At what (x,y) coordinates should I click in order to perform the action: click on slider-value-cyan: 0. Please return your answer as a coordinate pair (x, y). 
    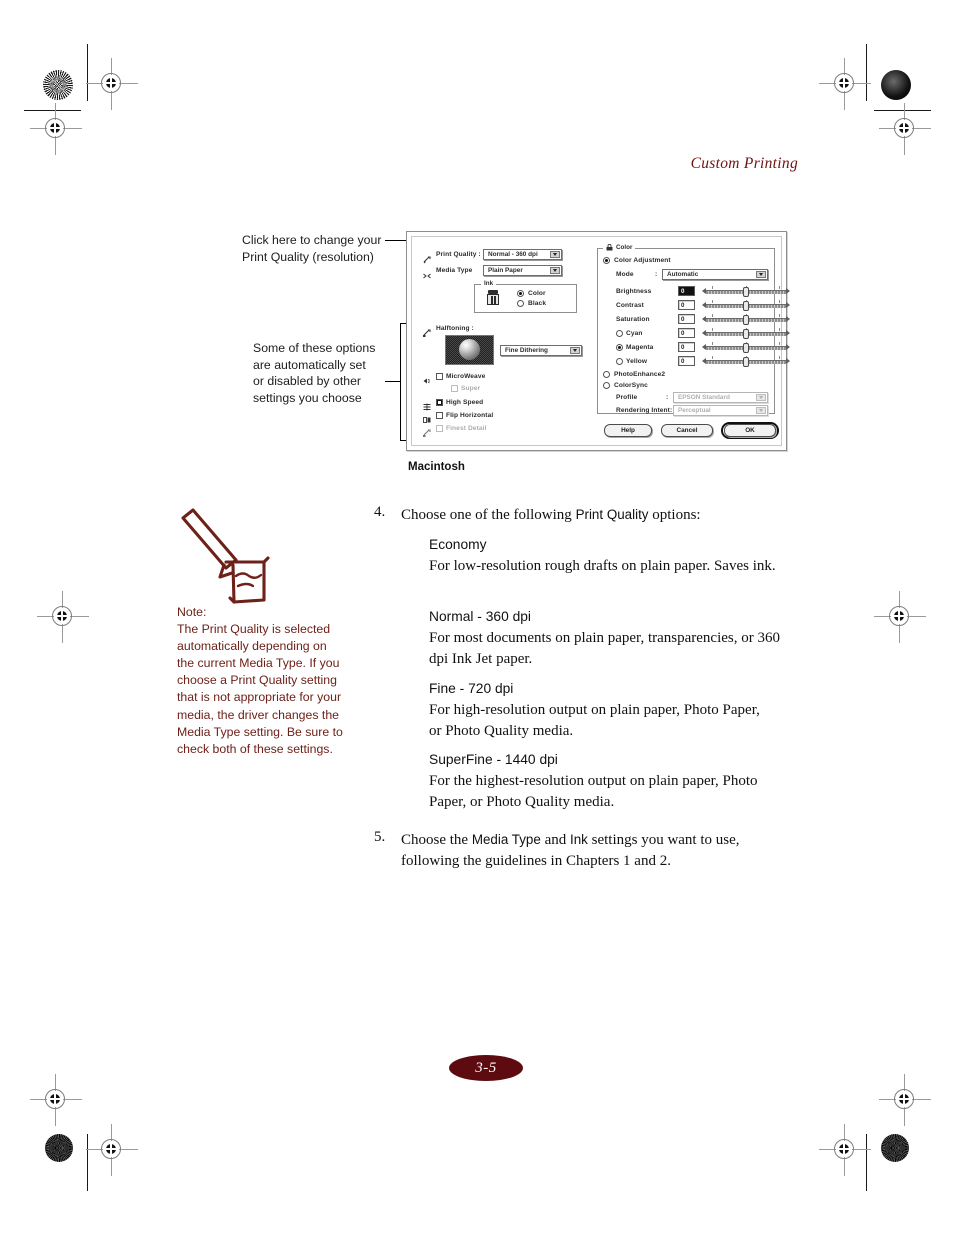
    Looking at the image, I should click on (686, 333).